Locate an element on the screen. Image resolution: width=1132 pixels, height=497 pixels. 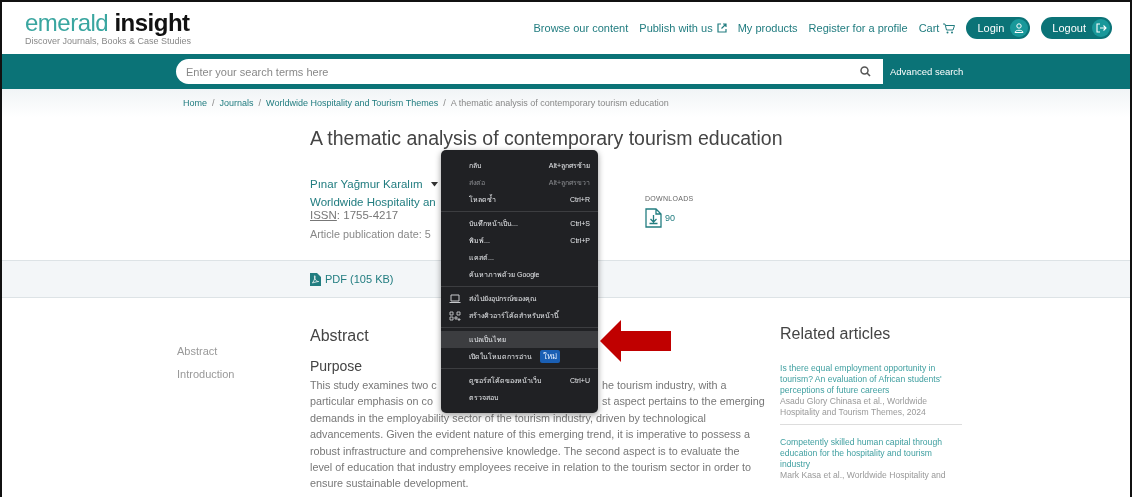
nav-link: Browse our content is located at coordinates (581, 28).